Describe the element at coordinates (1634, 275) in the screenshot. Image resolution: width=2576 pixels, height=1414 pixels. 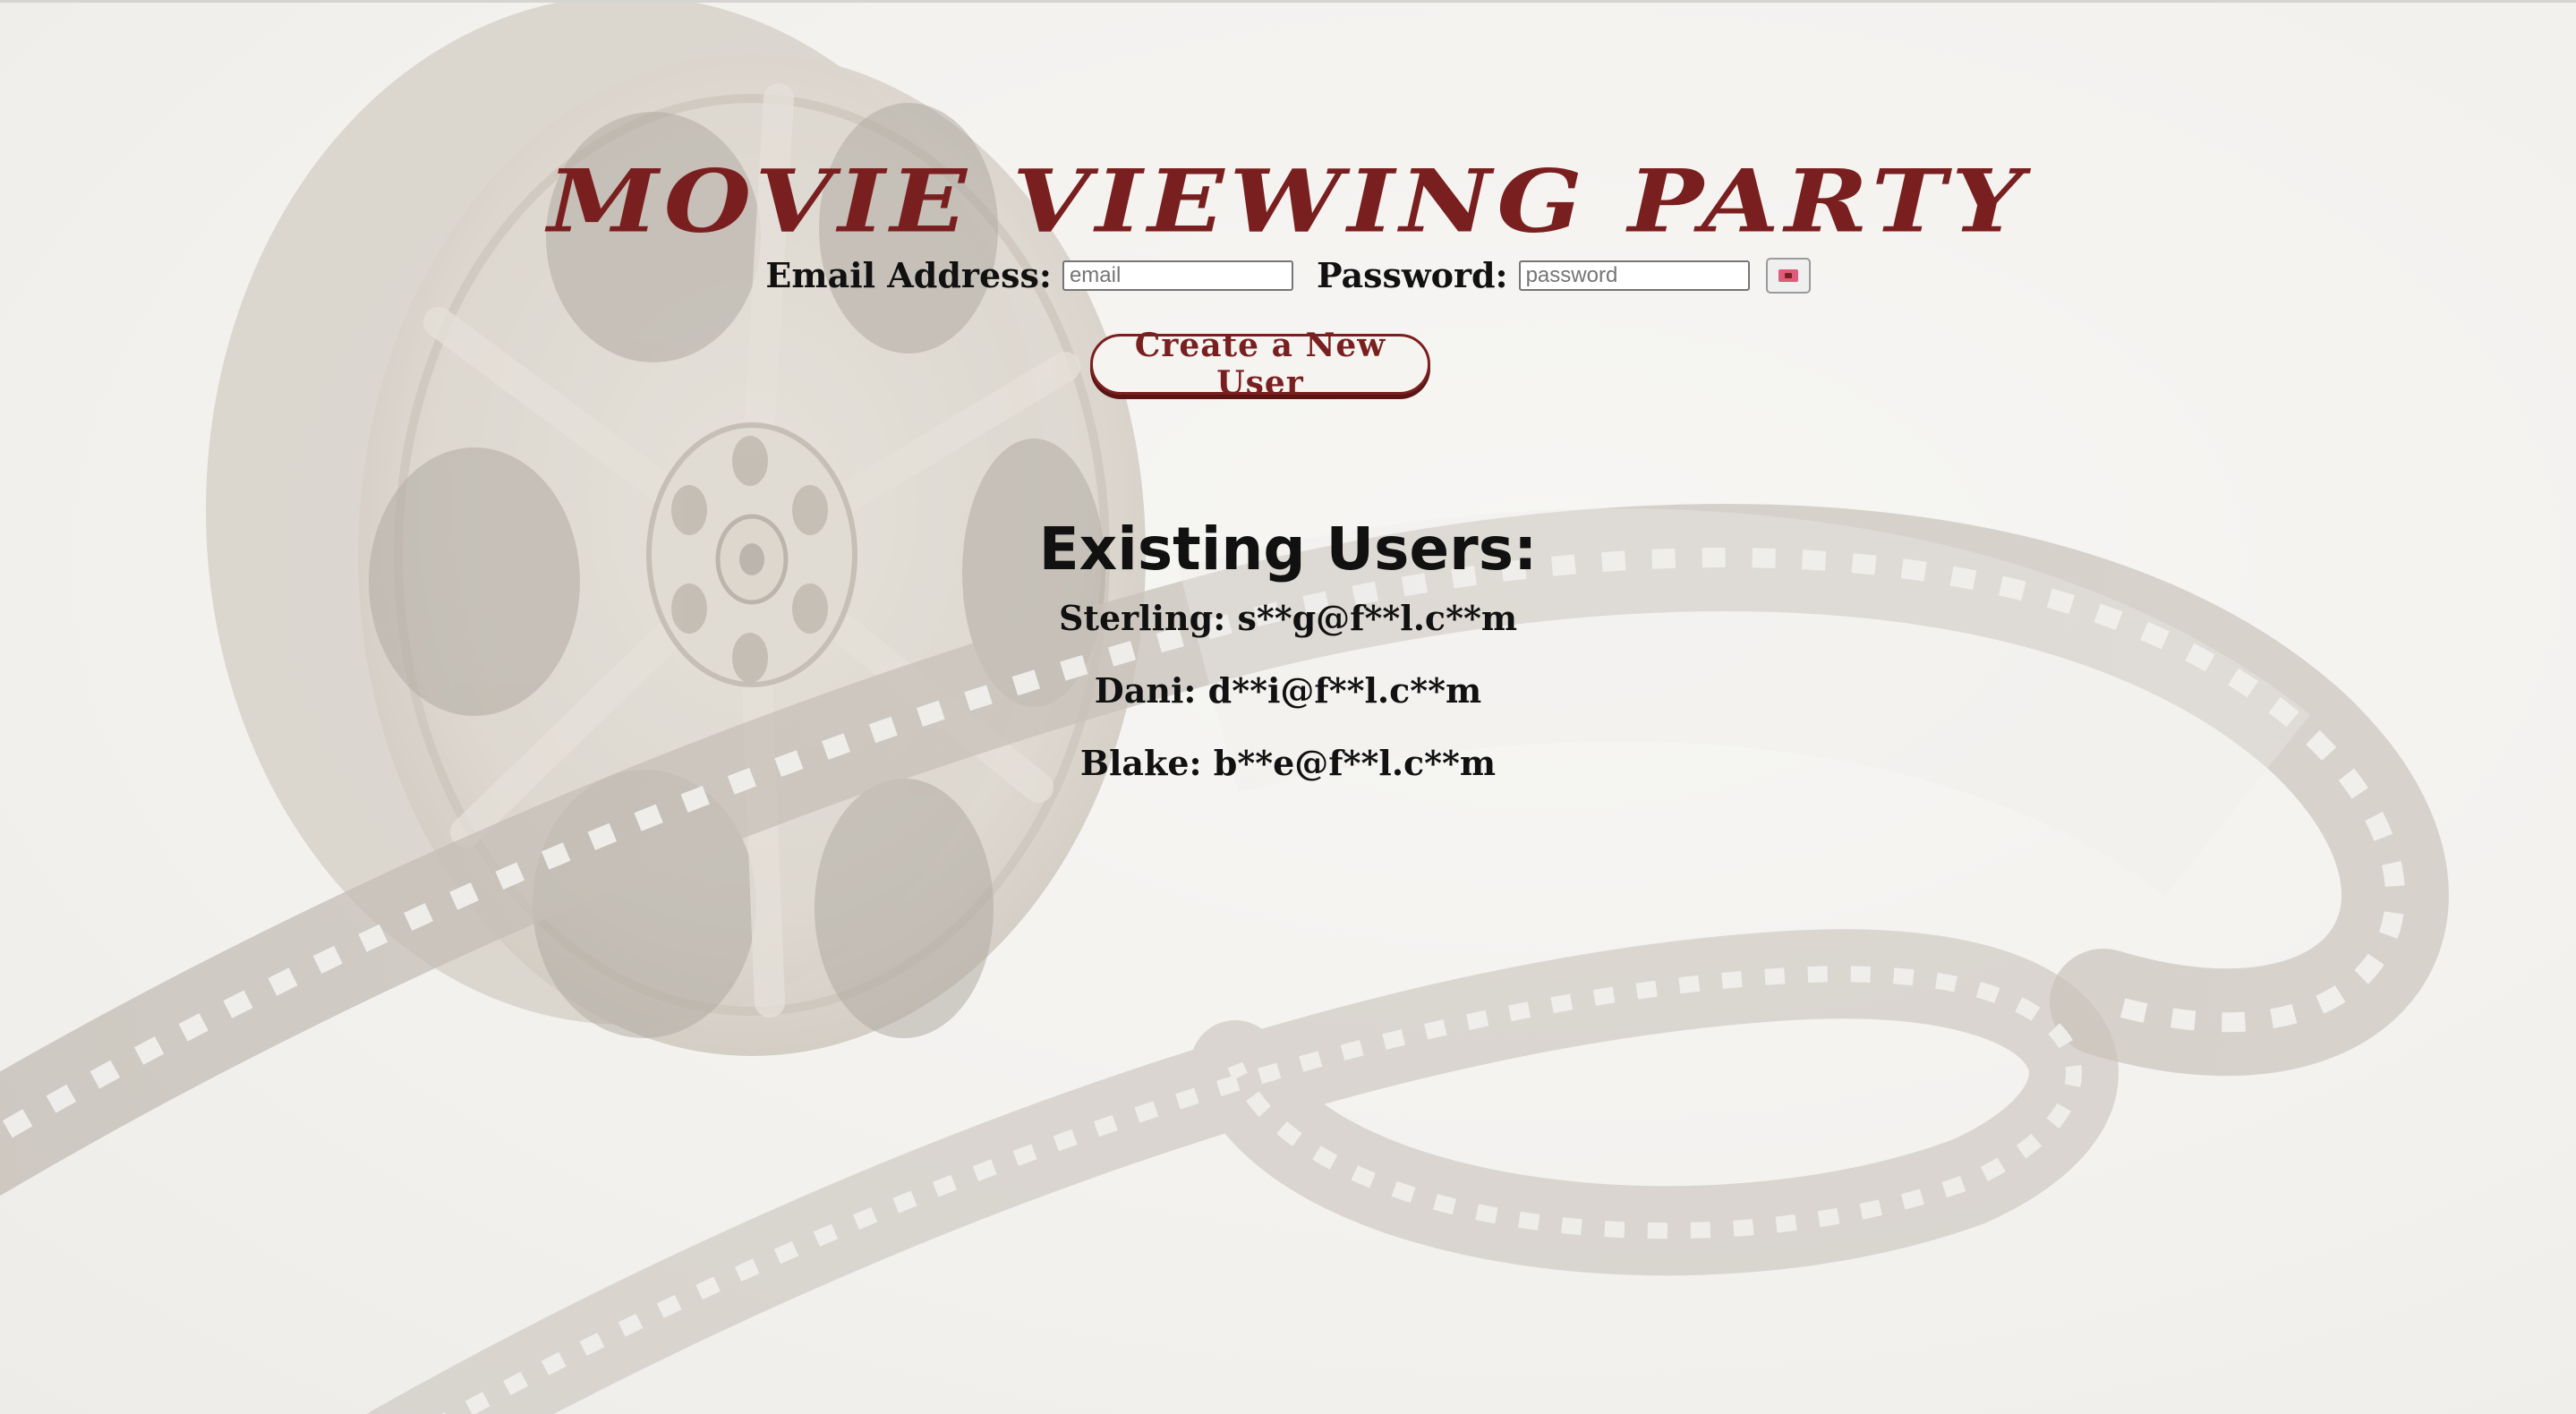
I see `password-input` at that location.